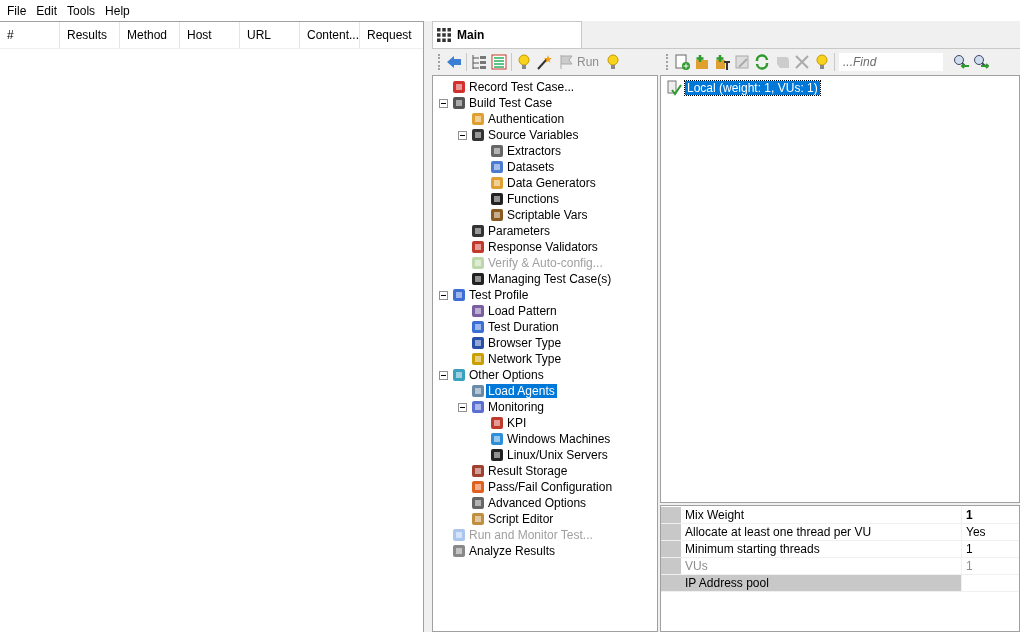 This screenshot has width=1020, height=632. I want to click on tree-item: Network Type, so click(525, 359).